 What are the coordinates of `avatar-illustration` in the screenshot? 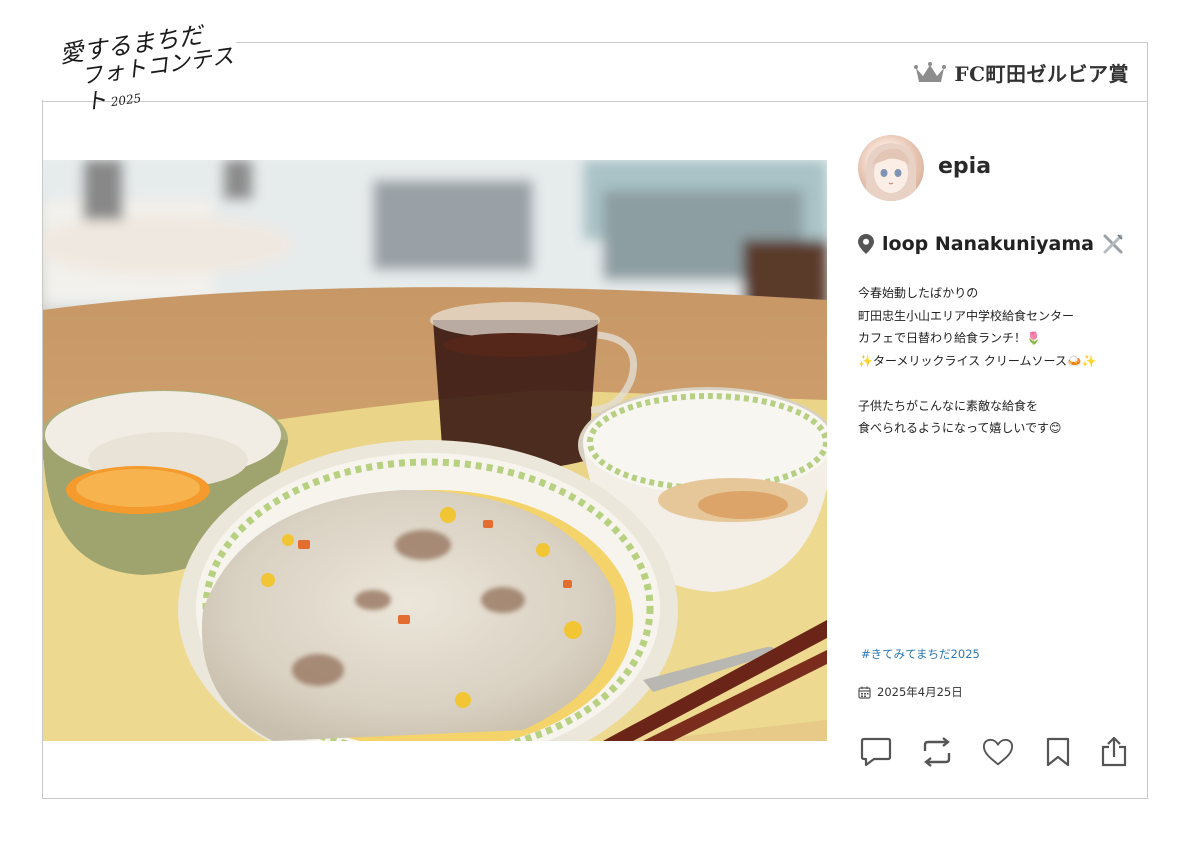 It's located at (891, 172).